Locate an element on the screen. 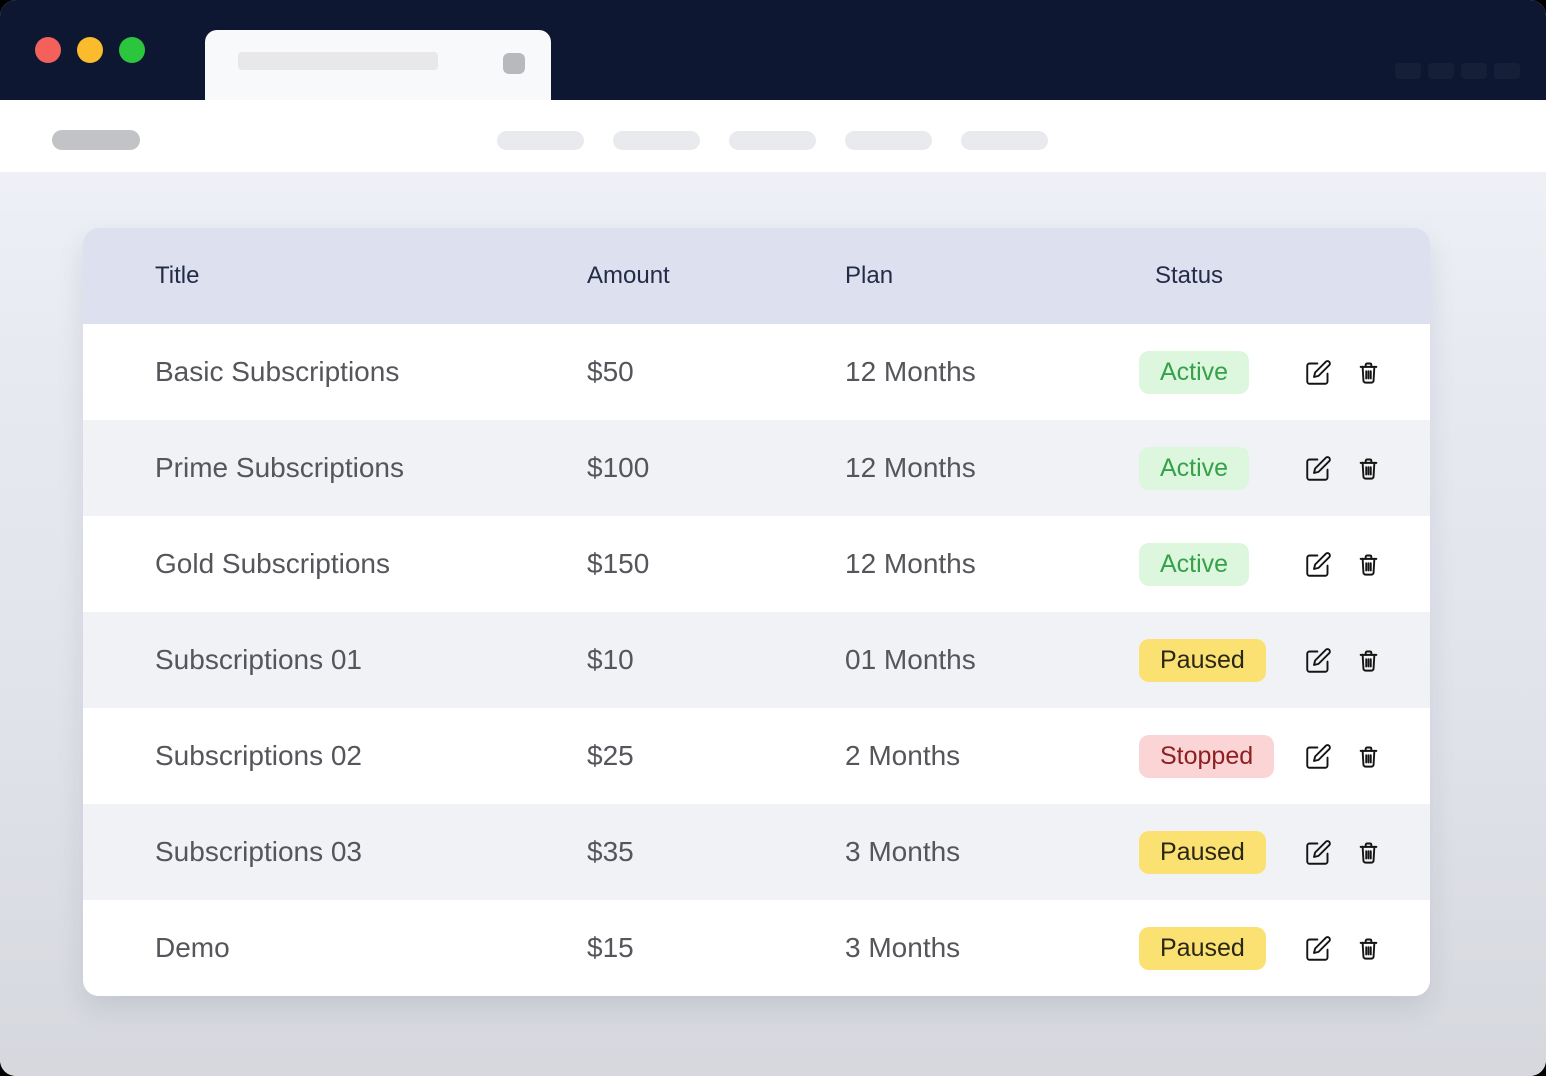 The width and height of the screenshot is (1546, 1076). cell-amount: $25 is located at coordinates (610, 755).